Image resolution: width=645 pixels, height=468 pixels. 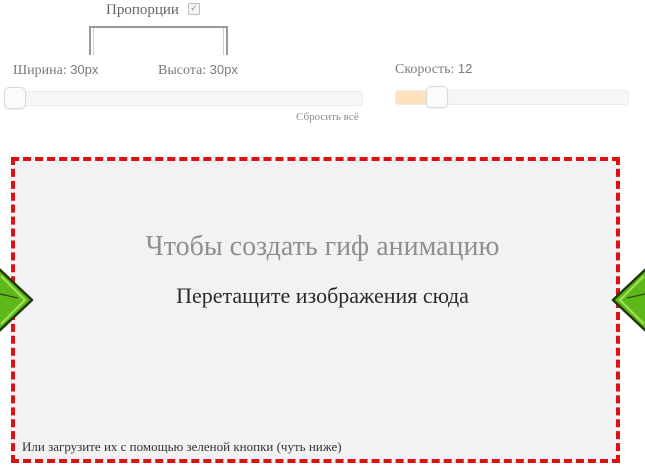 I want to click on green-arrow-right-icon, so click(x=628, y=300).